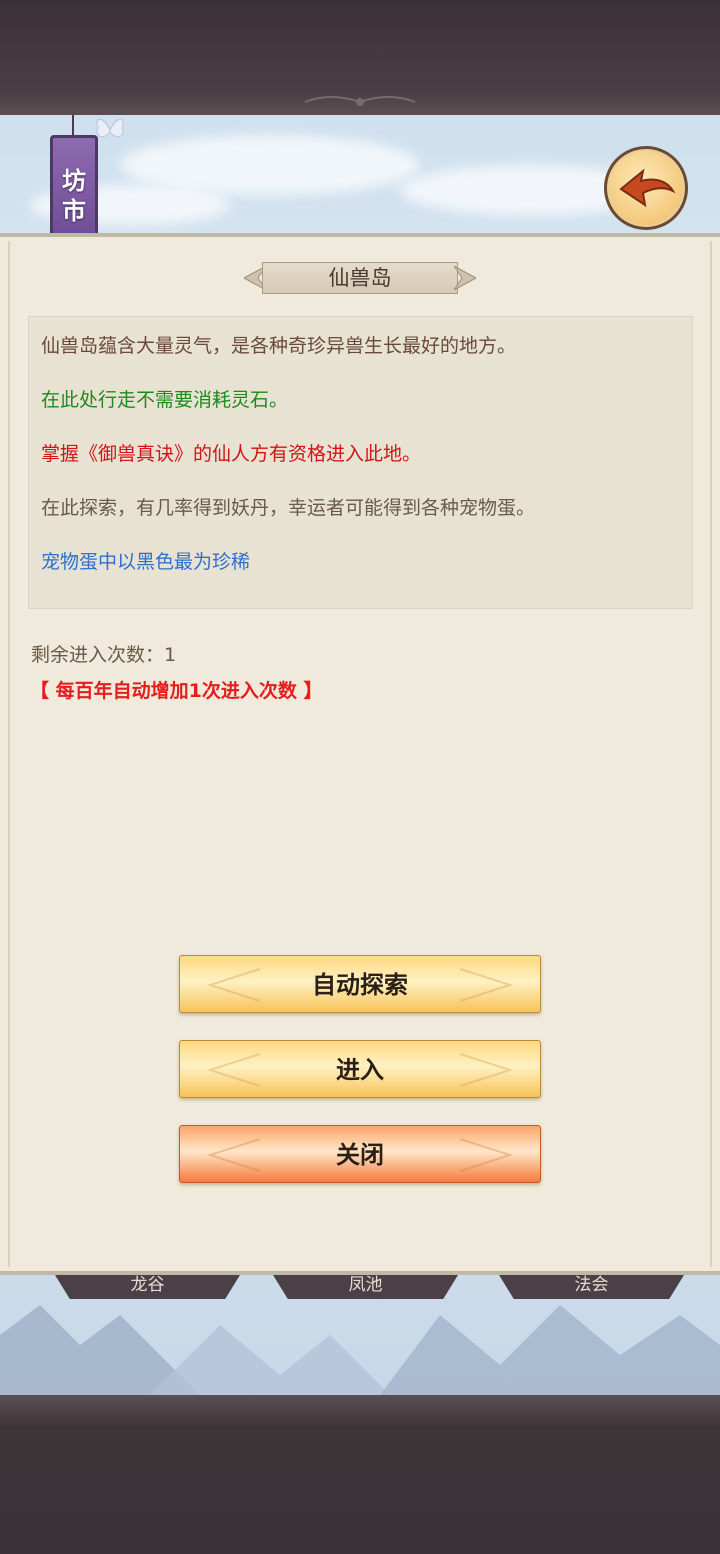  I want to click on close-button: 关闭, so click(360, 1154).